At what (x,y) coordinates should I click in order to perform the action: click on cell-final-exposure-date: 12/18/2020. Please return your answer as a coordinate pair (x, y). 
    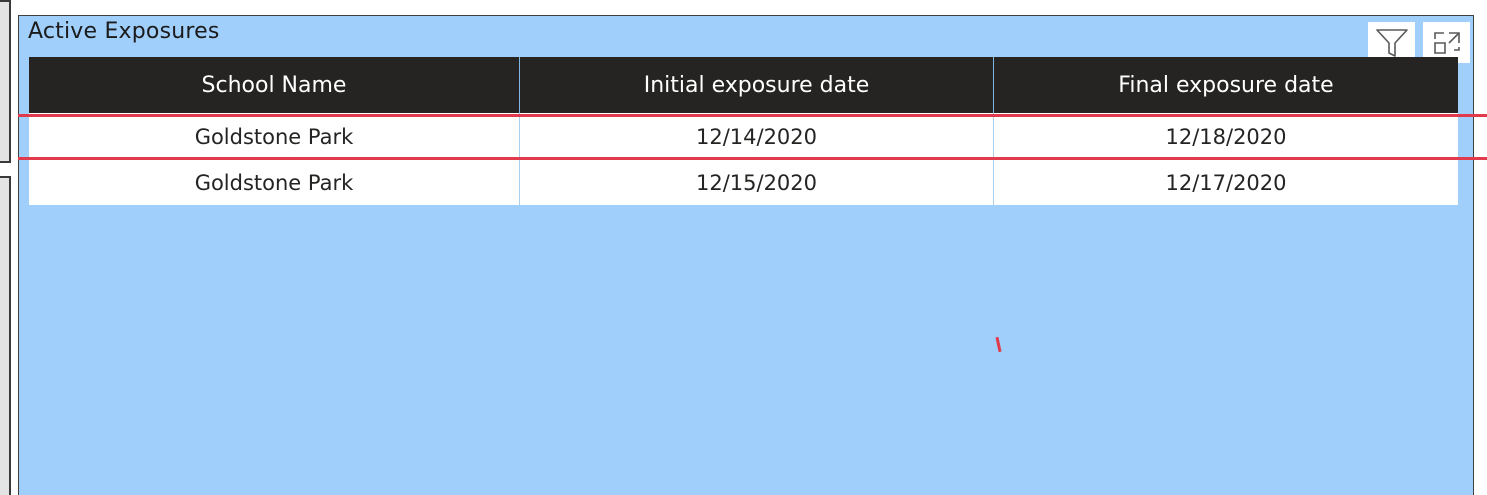
    Looking at the image, I should click on (1226, 136).